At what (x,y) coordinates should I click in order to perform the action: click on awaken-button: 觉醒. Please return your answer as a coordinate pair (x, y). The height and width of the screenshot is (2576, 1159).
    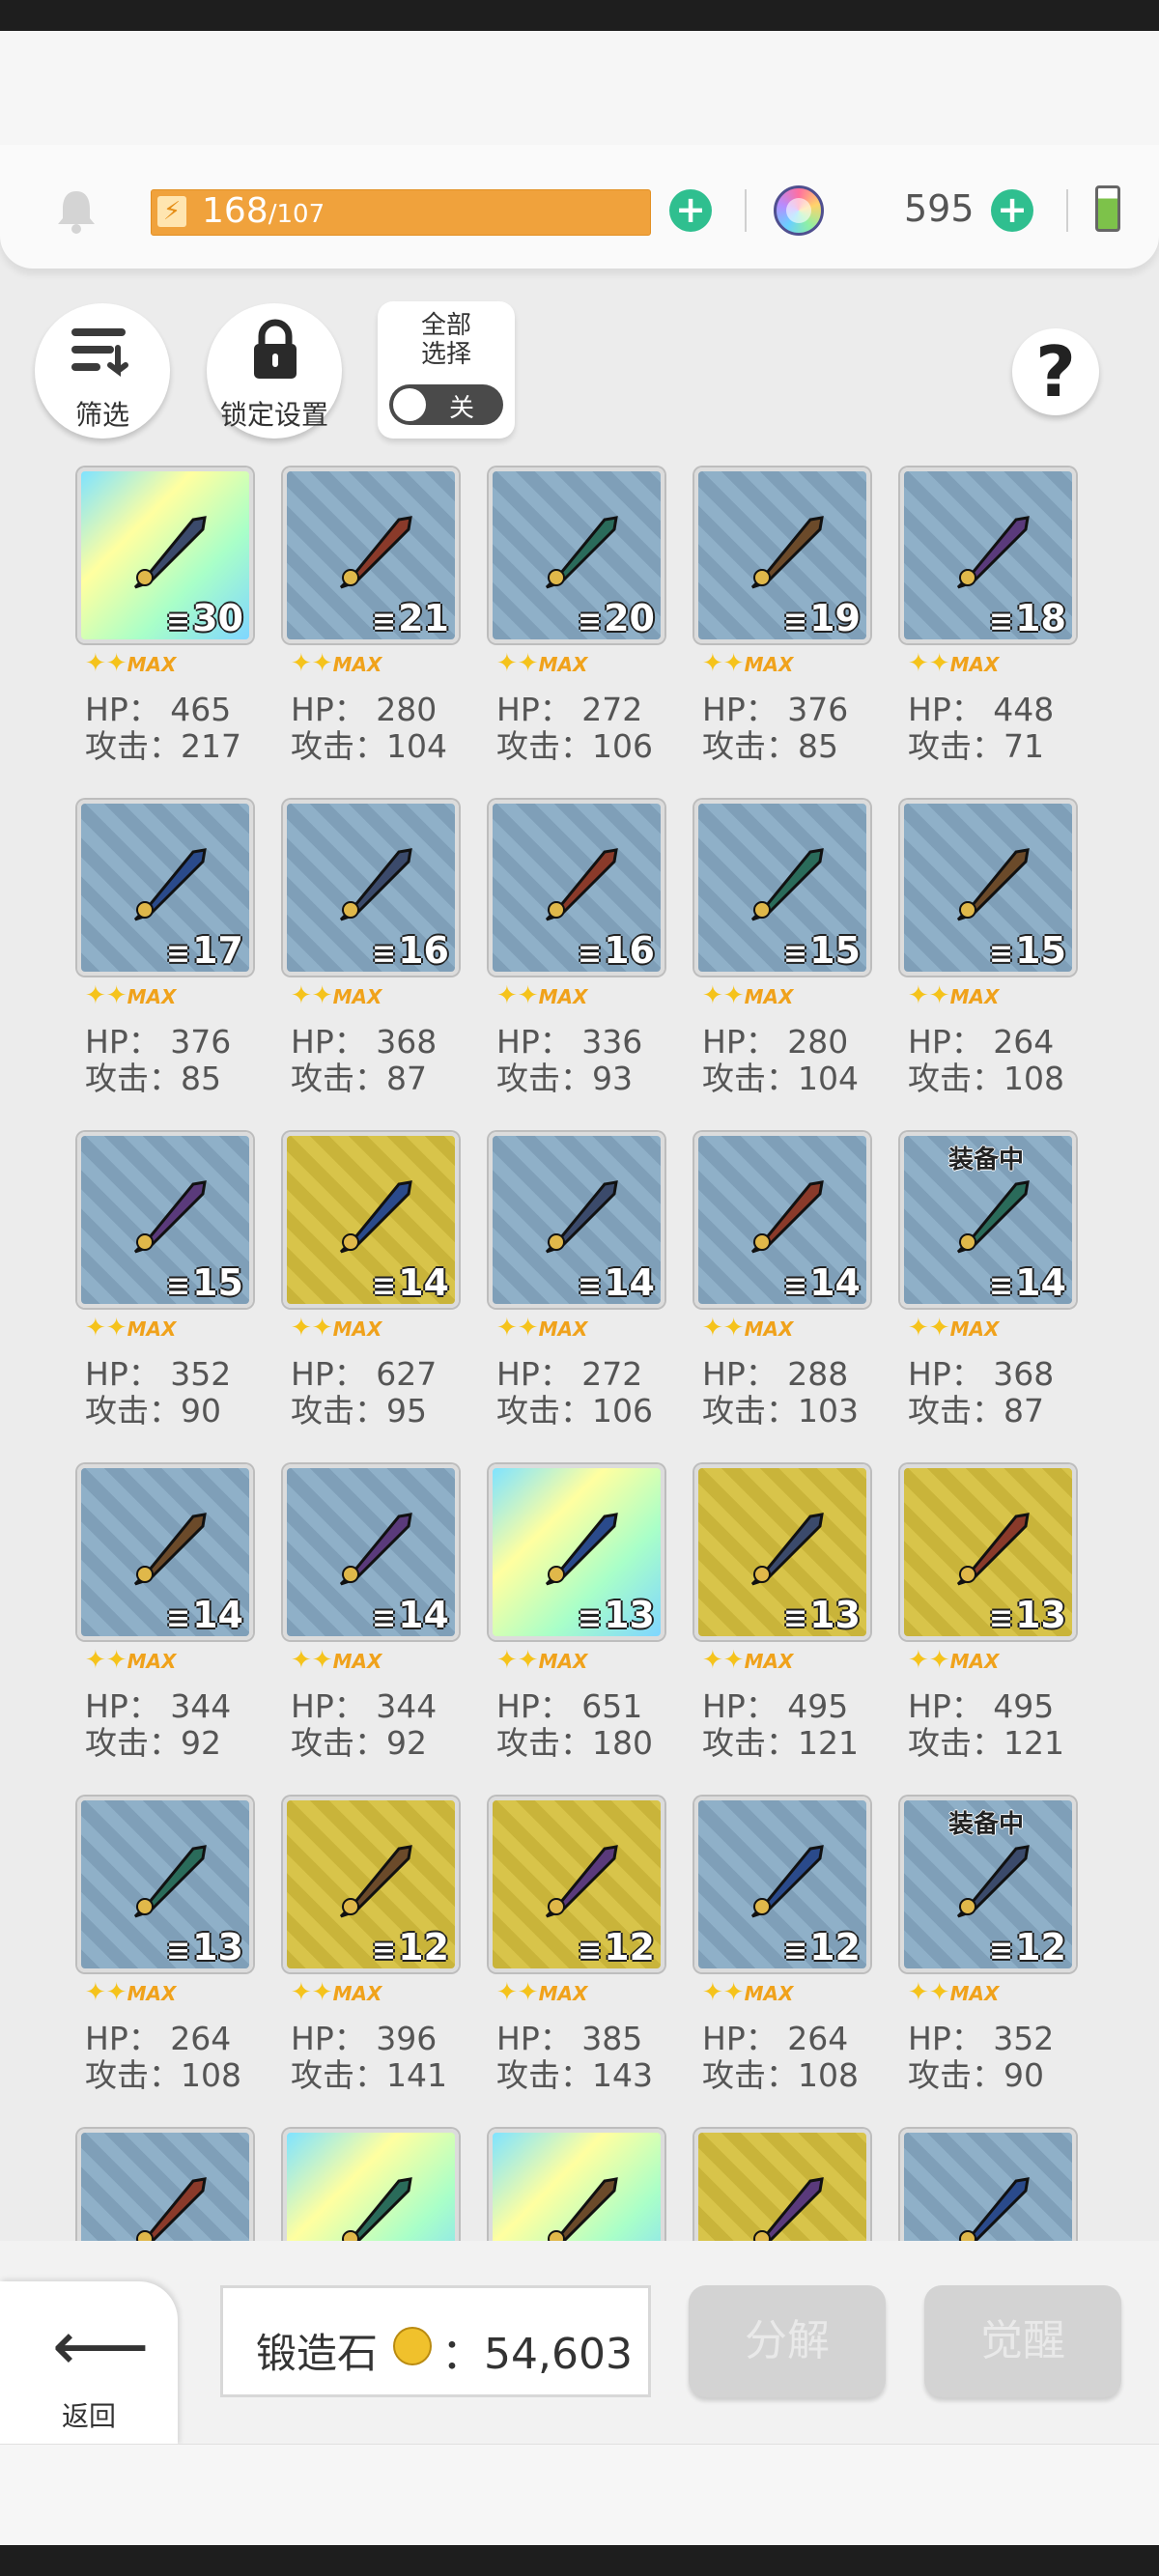
    Looking at the image, I should click on (1022, 2341).